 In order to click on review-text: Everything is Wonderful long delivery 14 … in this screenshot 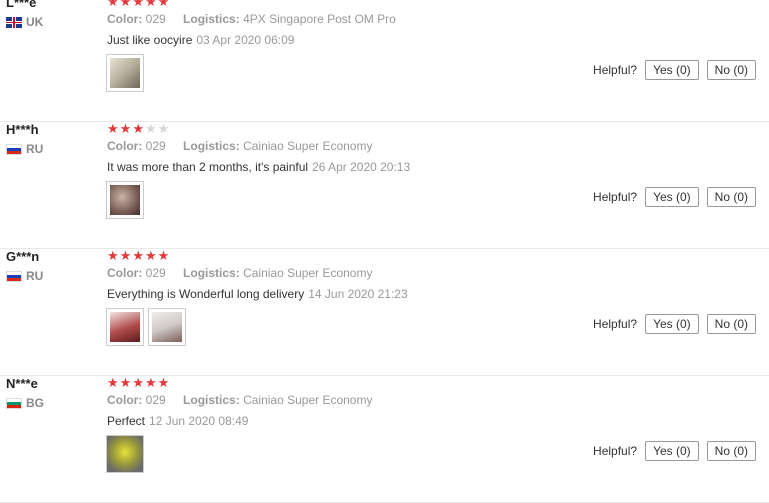, I will do `click(257, 294)`.